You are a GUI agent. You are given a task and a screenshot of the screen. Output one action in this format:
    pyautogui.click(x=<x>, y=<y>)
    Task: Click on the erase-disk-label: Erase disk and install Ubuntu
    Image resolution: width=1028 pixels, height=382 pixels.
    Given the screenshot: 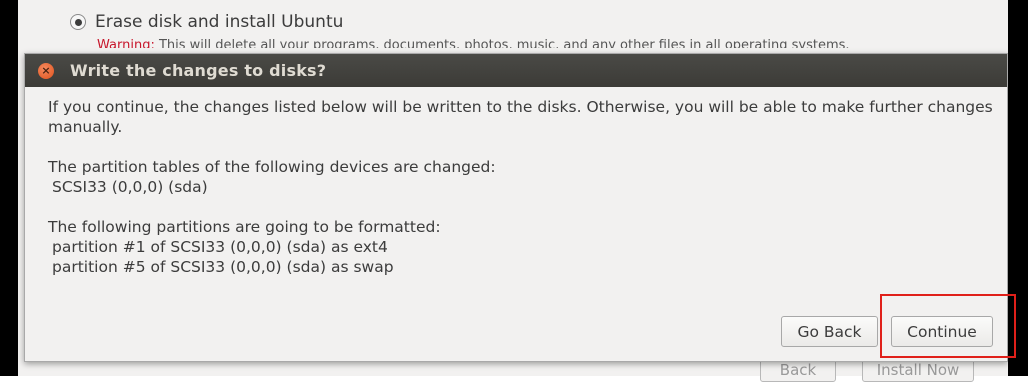 What is the action you would take?
    pyautogui.click(x=219, y=22)
    